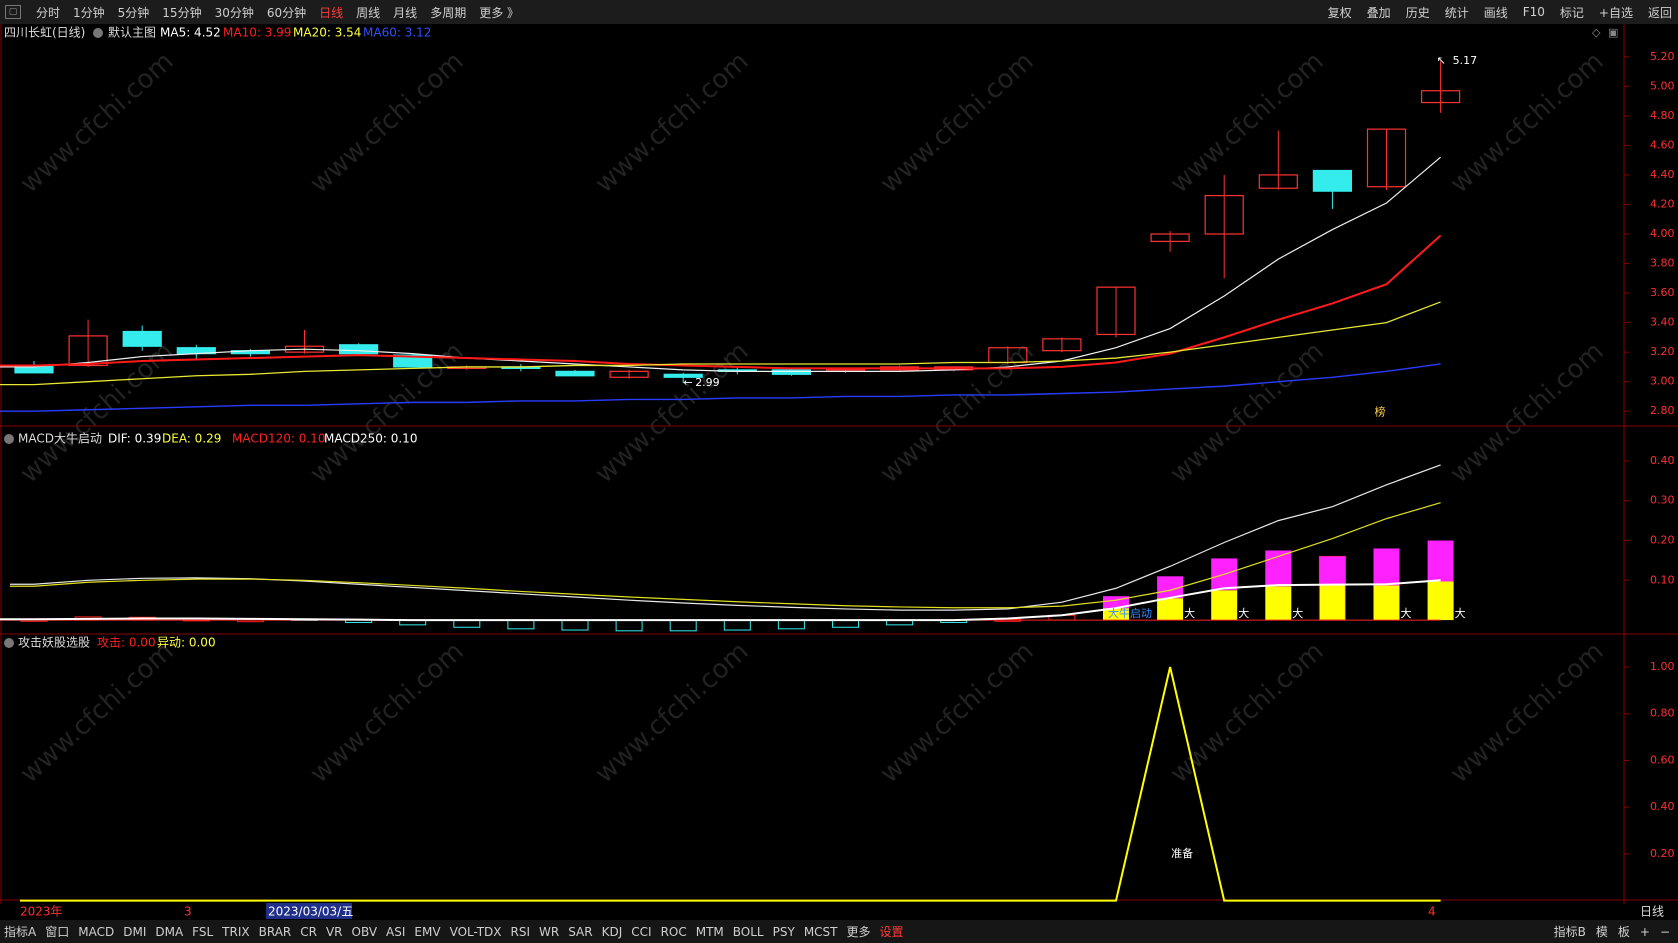 Image resolution: width=1678 pixels, height=943 pixels. What do you see at coordinates (859, 931) in the screenshot?
I see `indicator-tab: 更多` at bounding box center [859, 931].